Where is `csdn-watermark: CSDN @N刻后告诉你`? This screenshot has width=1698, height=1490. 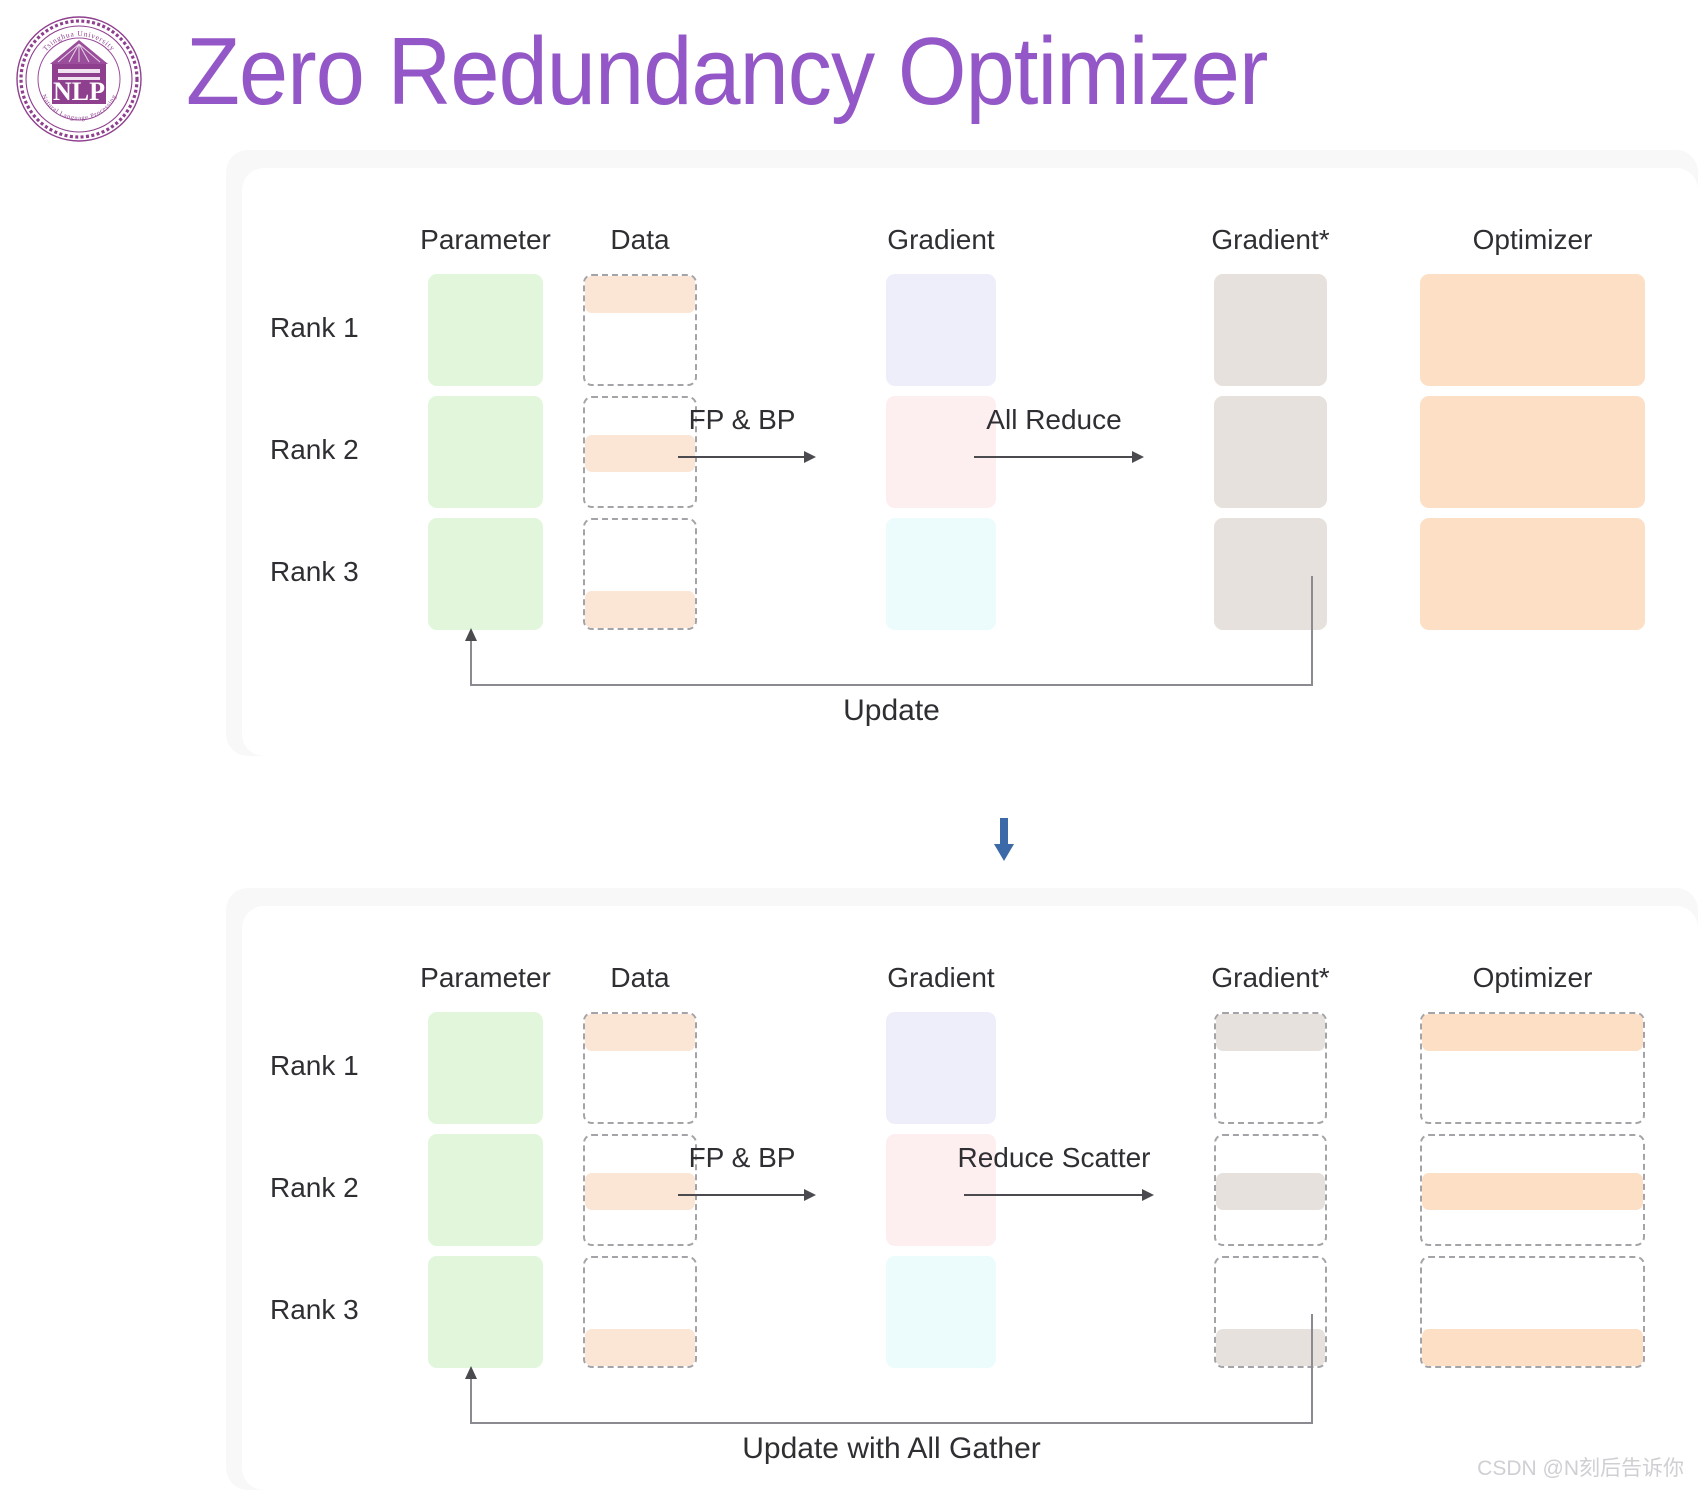 csdn-watermark: CSDN @N刻后告诉你 is located at coordinates (1580, 1468).